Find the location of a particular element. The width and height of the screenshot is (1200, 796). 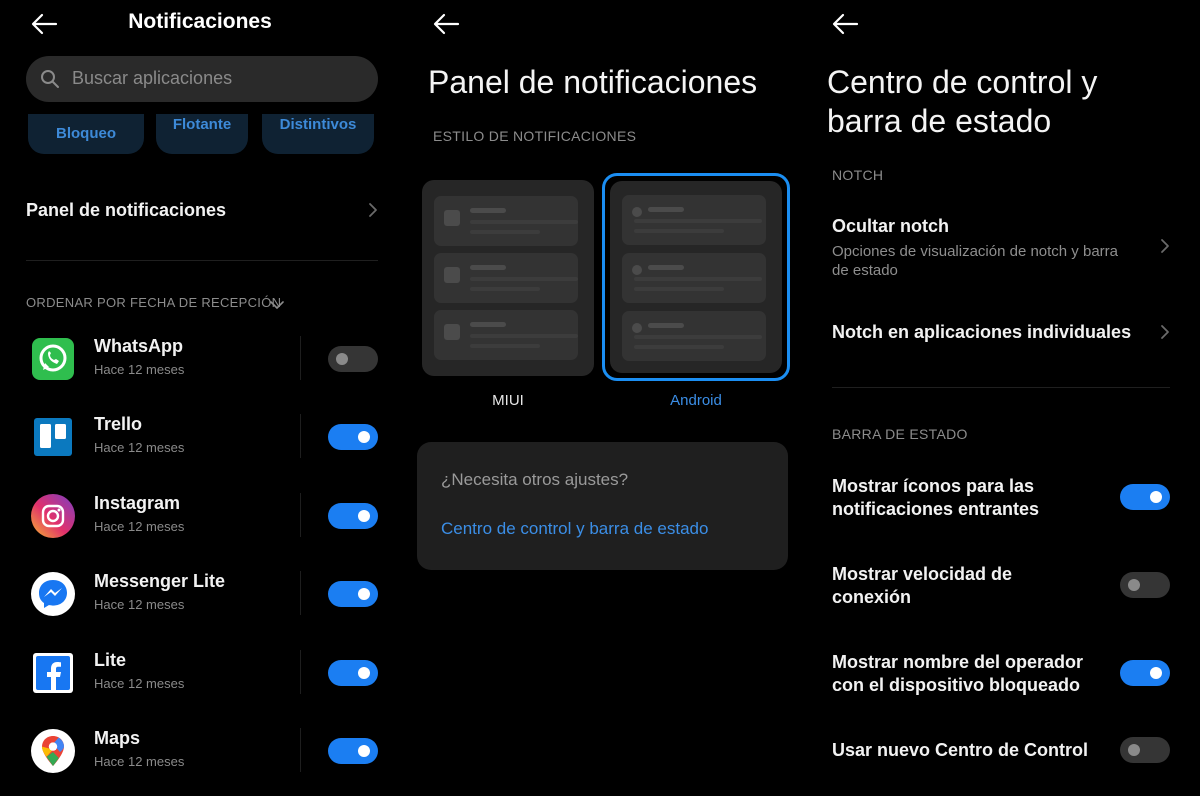

setting-title-line: con el dispositivo bloqueado is located at coordinates (956, 685).